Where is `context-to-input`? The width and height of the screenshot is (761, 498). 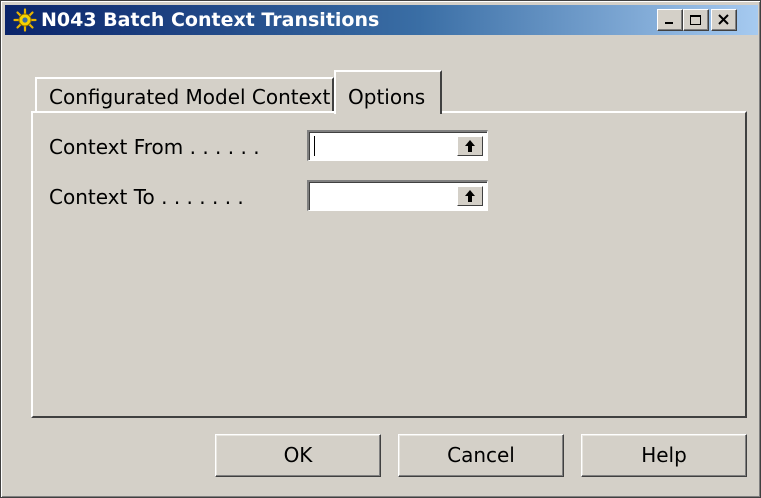 context-to-input is located at coordinates (397, 195).